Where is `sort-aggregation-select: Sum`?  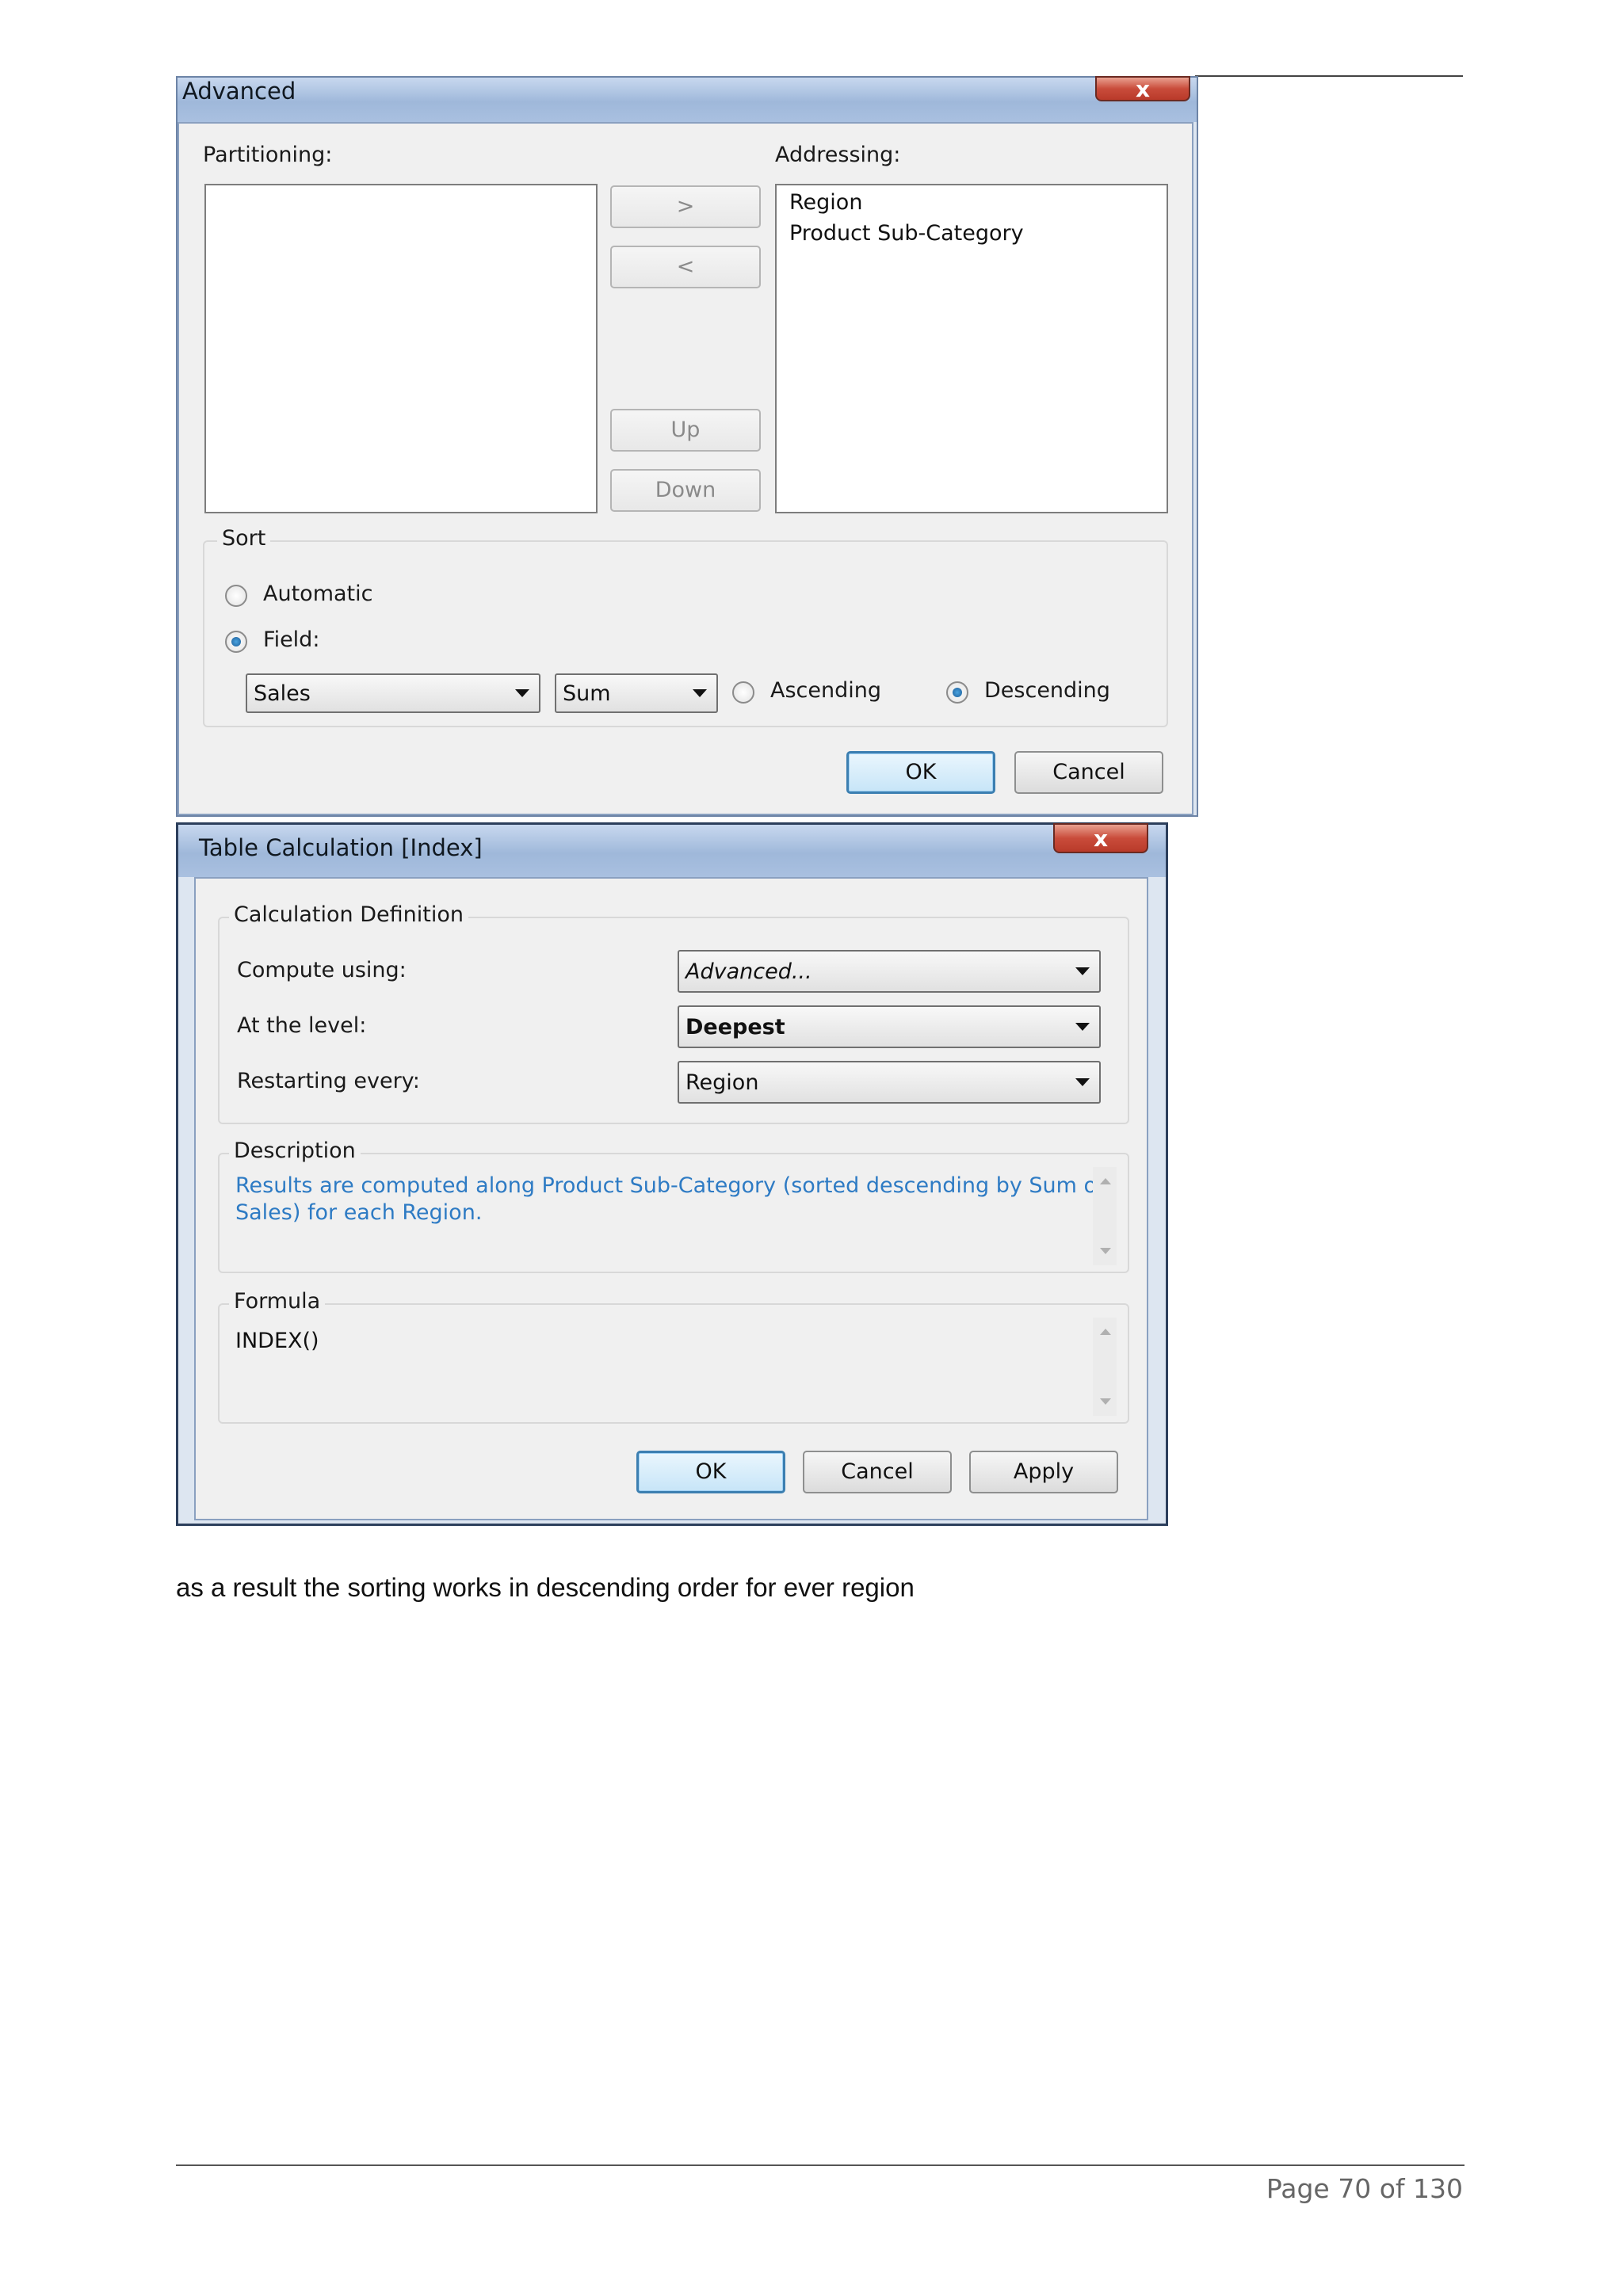 sort-aggregation-select: Sum is located at coordinates (637, 693).